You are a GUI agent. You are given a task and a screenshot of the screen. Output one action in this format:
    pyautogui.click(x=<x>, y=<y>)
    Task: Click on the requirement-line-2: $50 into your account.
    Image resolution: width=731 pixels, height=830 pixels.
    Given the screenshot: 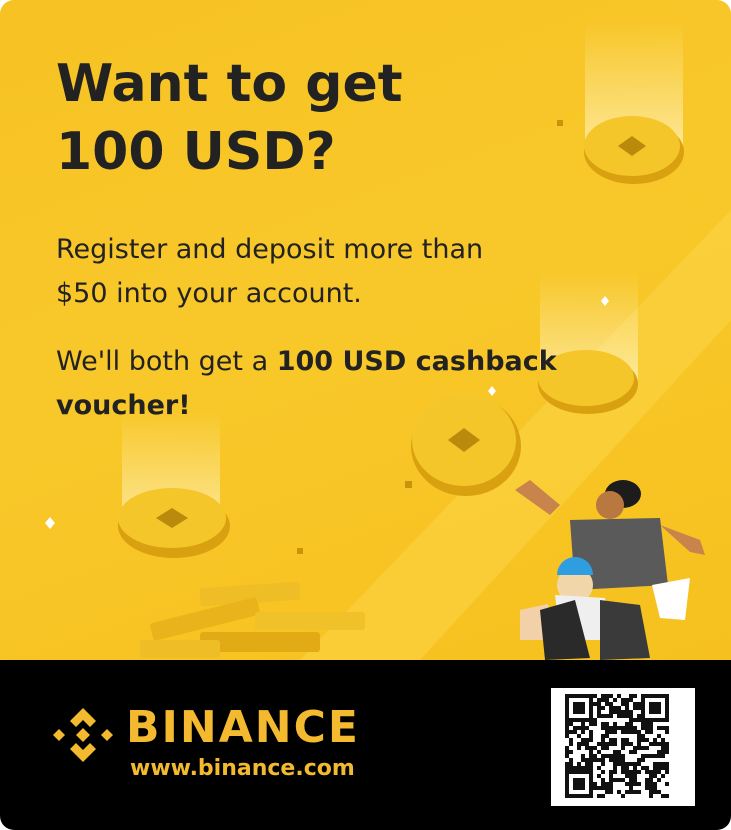 What is the action you would take?
    pyautogui.click(x=209, y=293)
    